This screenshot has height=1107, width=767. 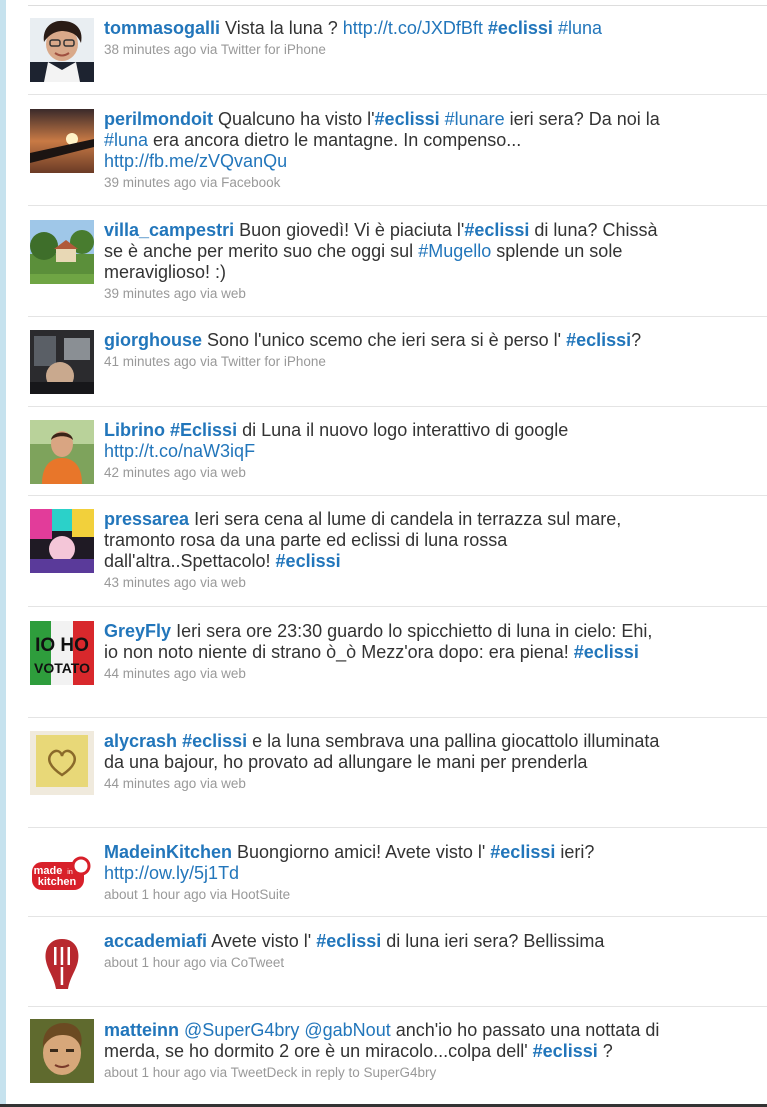 I want to click on avatar: made in kitchen, so click(x=62, y=874).